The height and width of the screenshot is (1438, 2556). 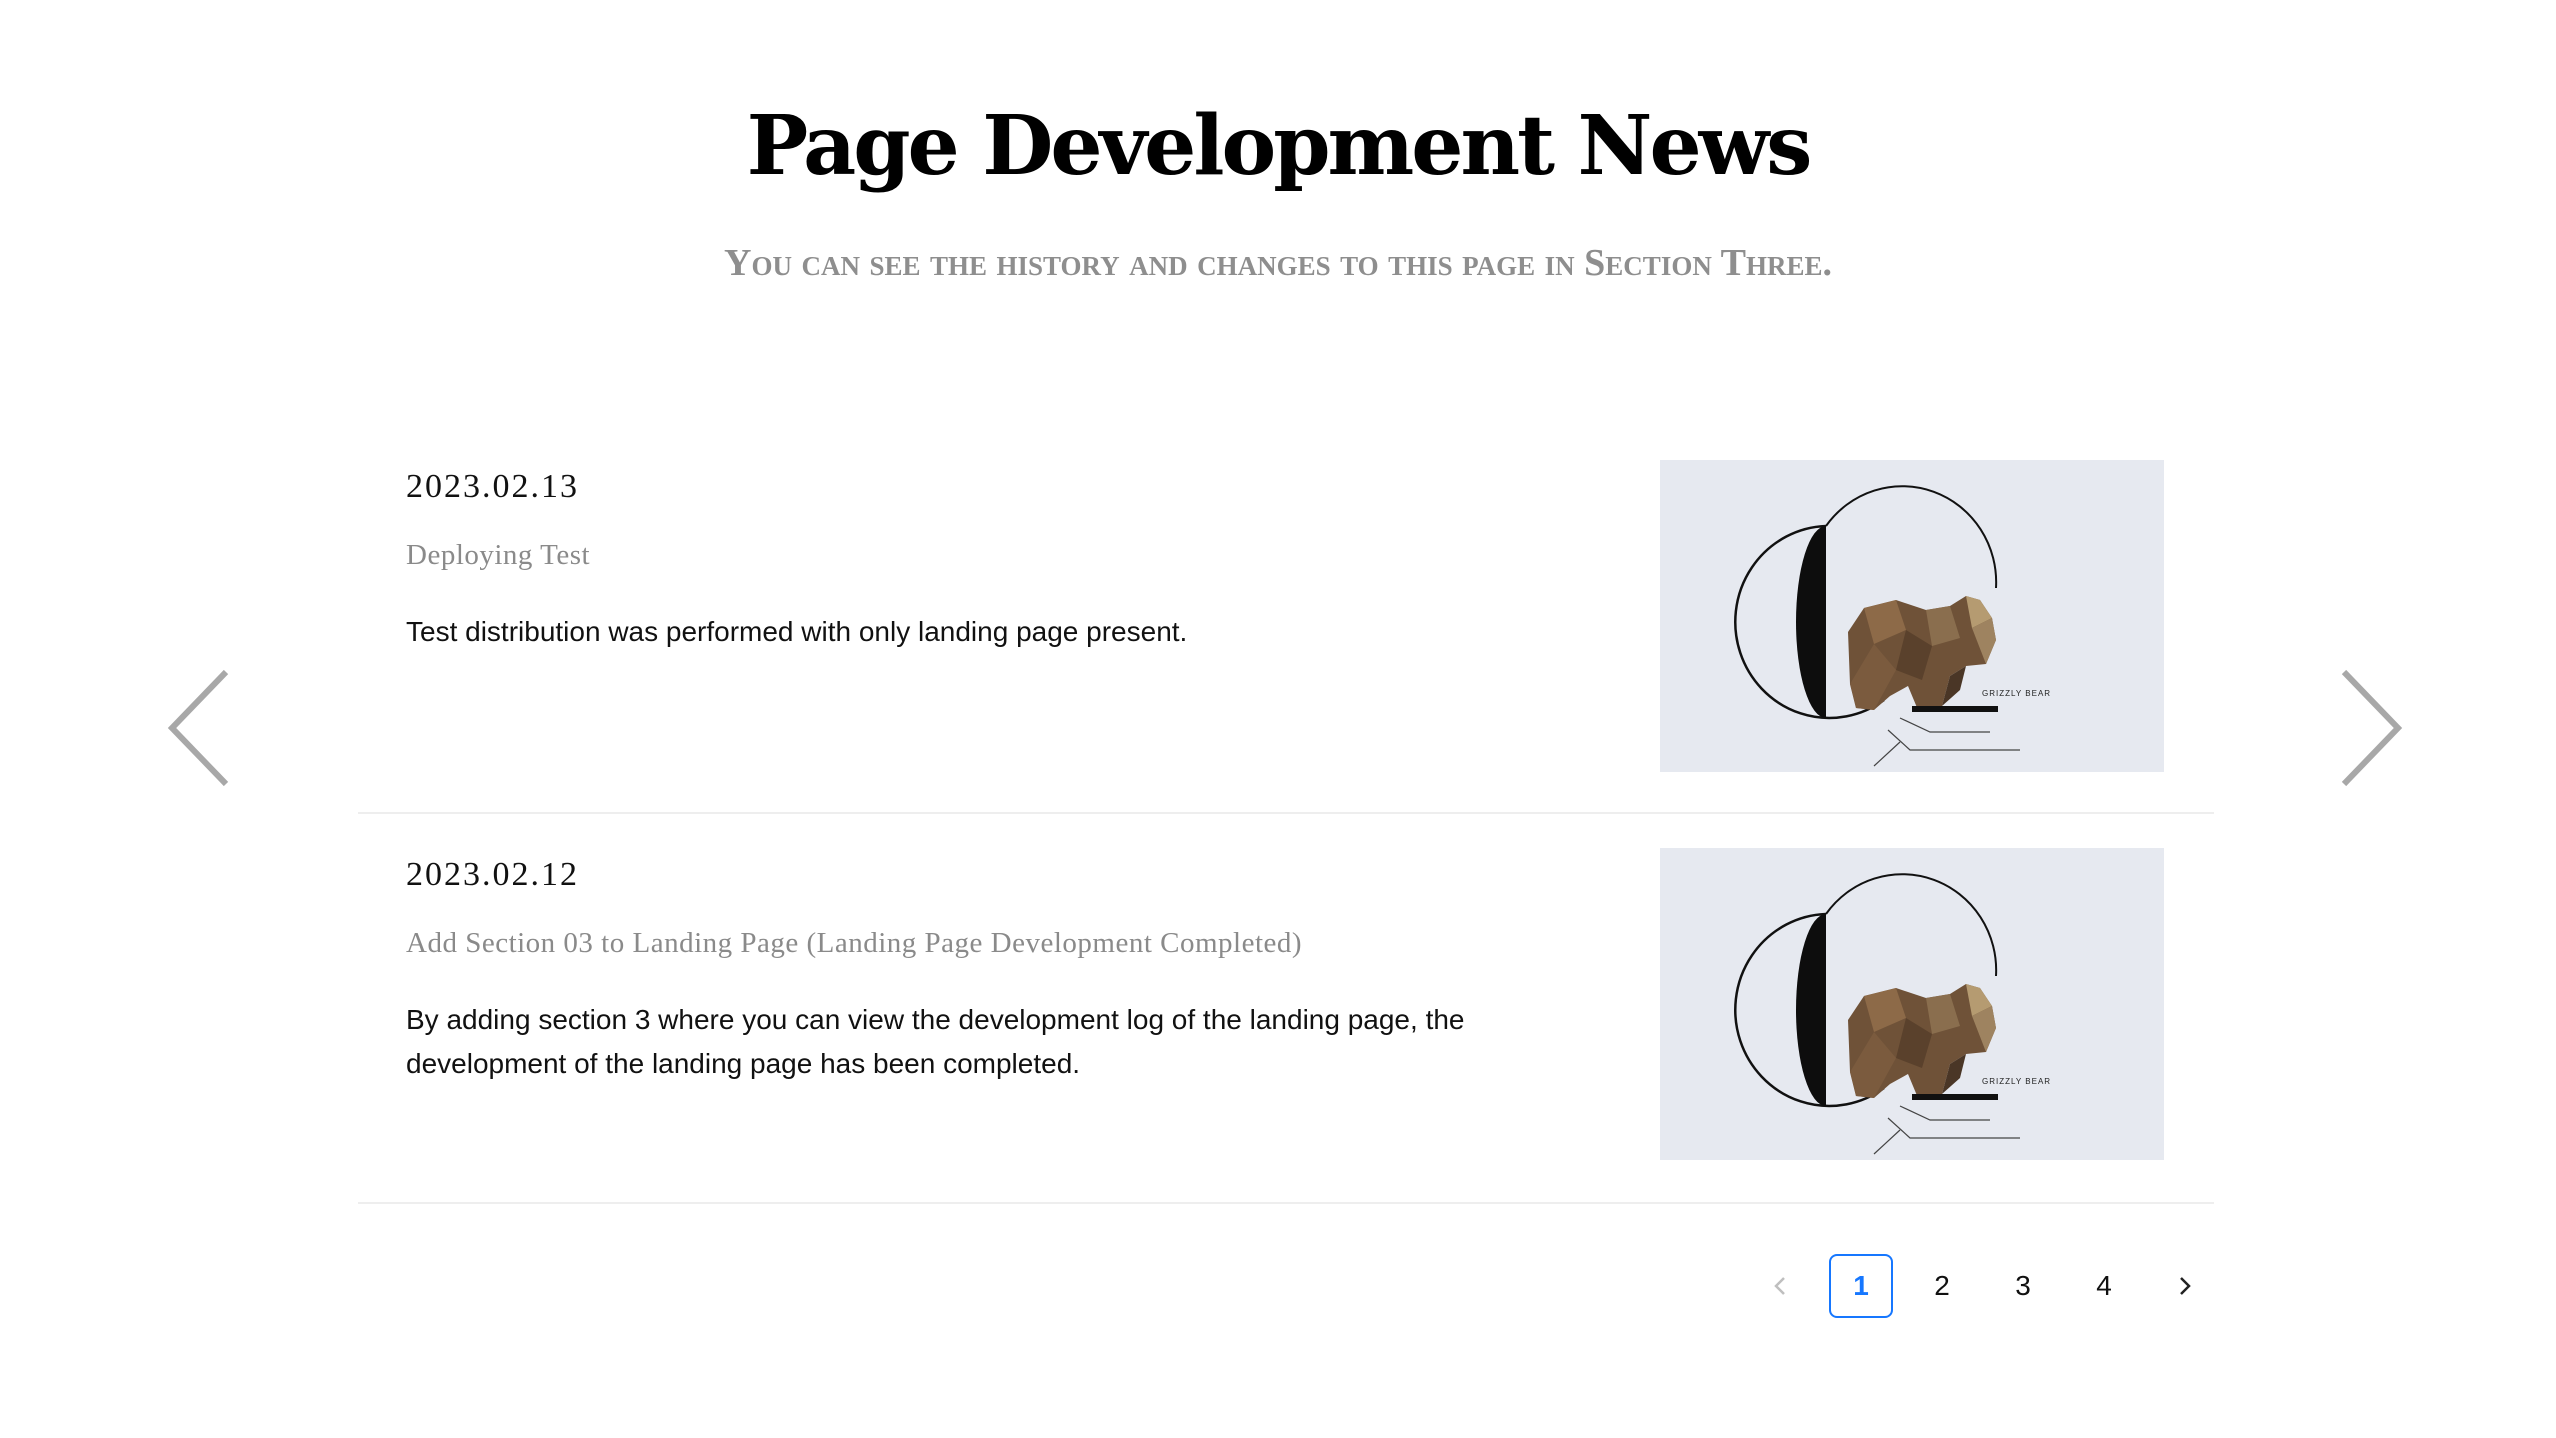 What do you see at coordinates (2104, 1286) in the screenshot?
I see `page-button-4: 4` at bounding box center [2104, 1286].